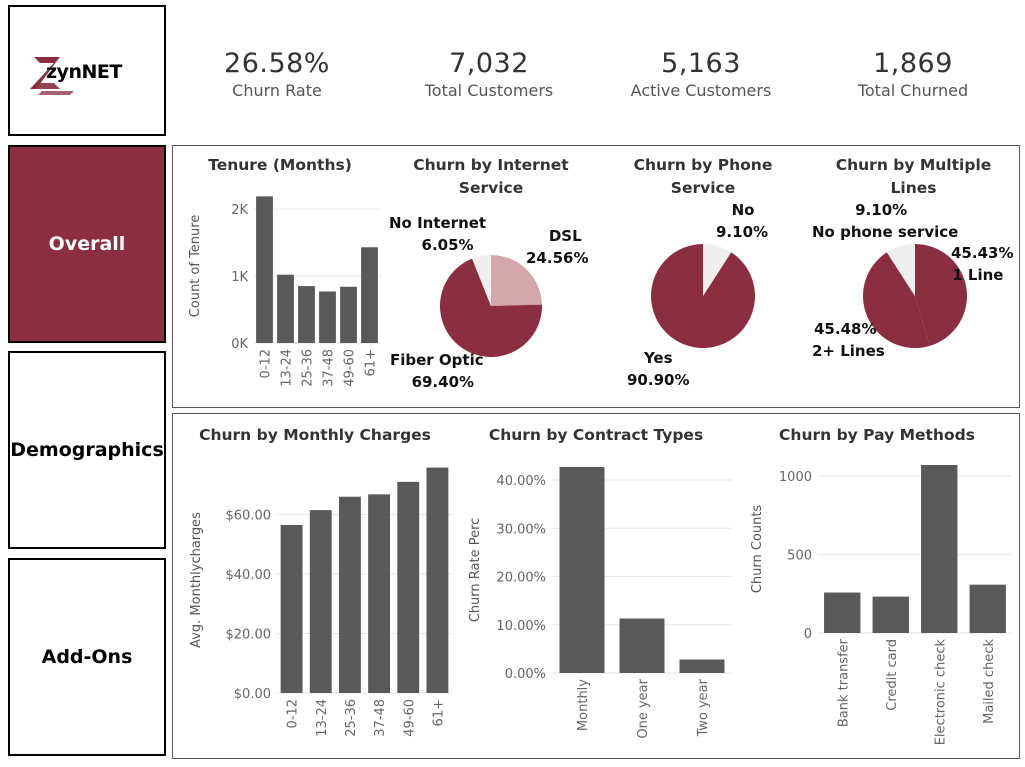  I want to click on chart-title-phone: Churn by Phone Service, so click(703, 176).